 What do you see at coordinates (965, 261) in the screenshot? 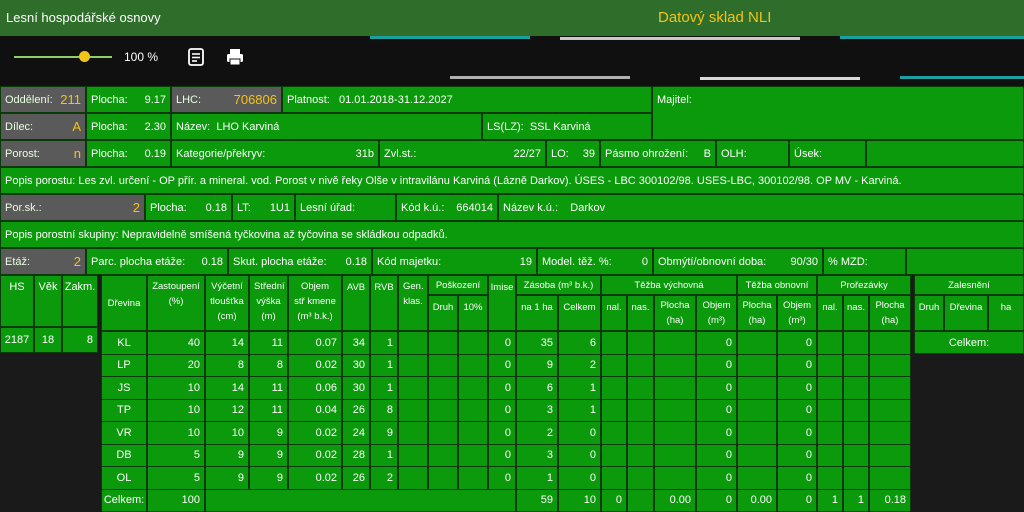
I see `empty-cell` at bounding box center [965, 261].